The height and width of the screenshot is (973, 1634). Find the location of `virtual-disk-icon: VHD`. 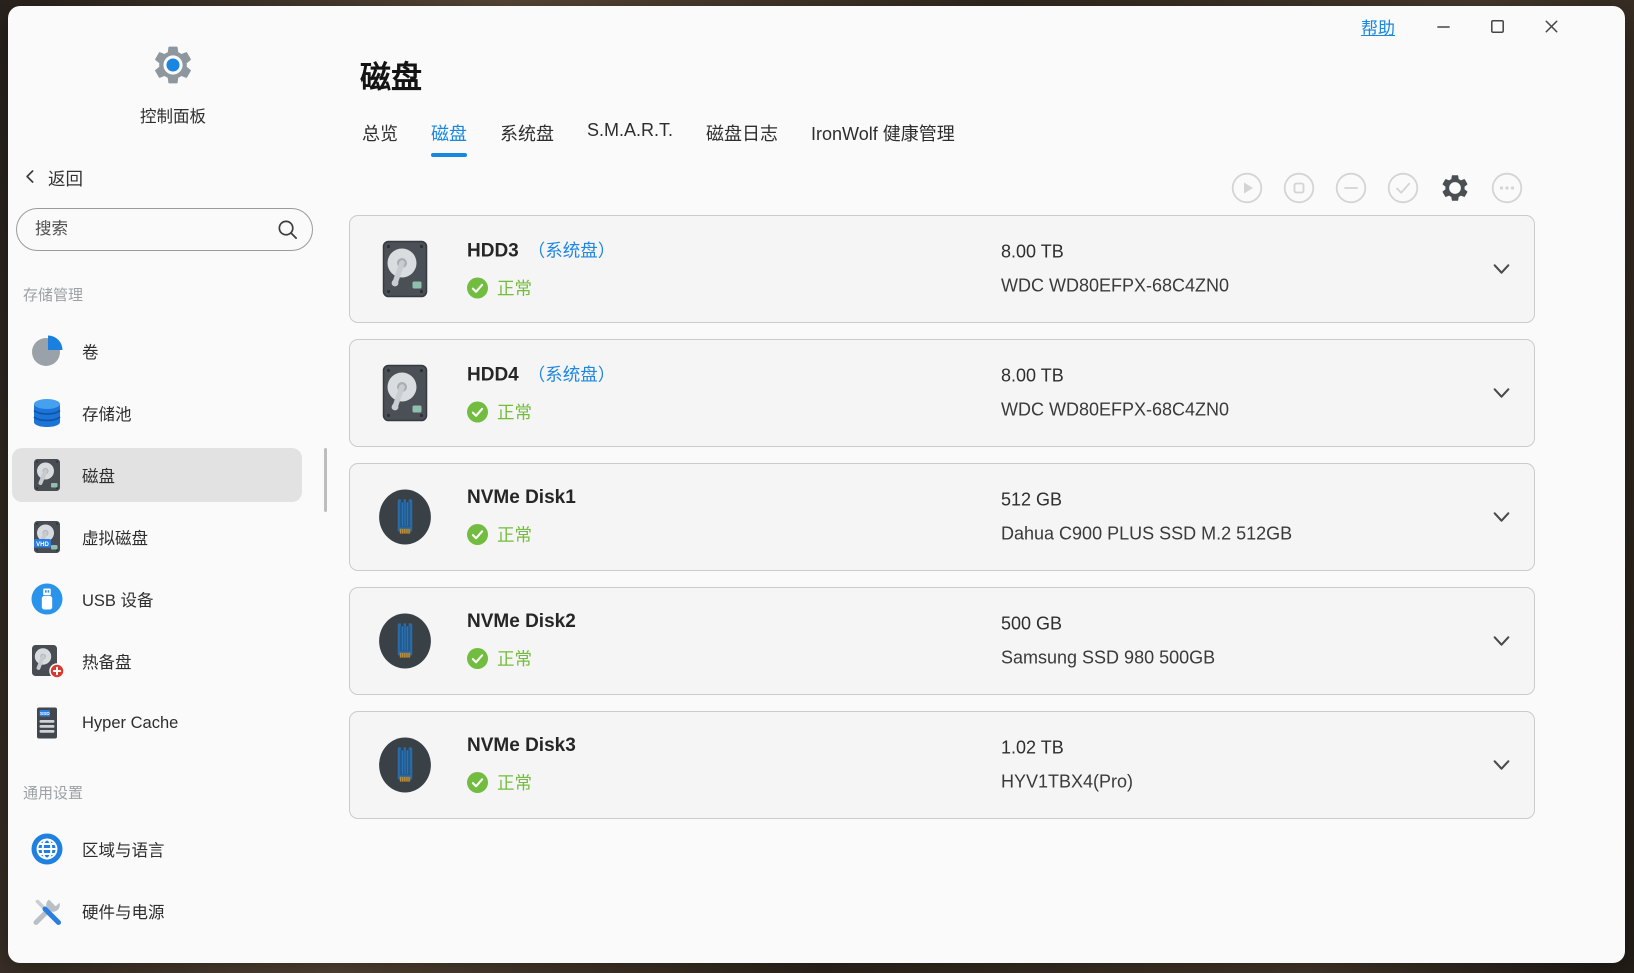

virtual-disk-icon: VHD is located at coordinates (47, 537).